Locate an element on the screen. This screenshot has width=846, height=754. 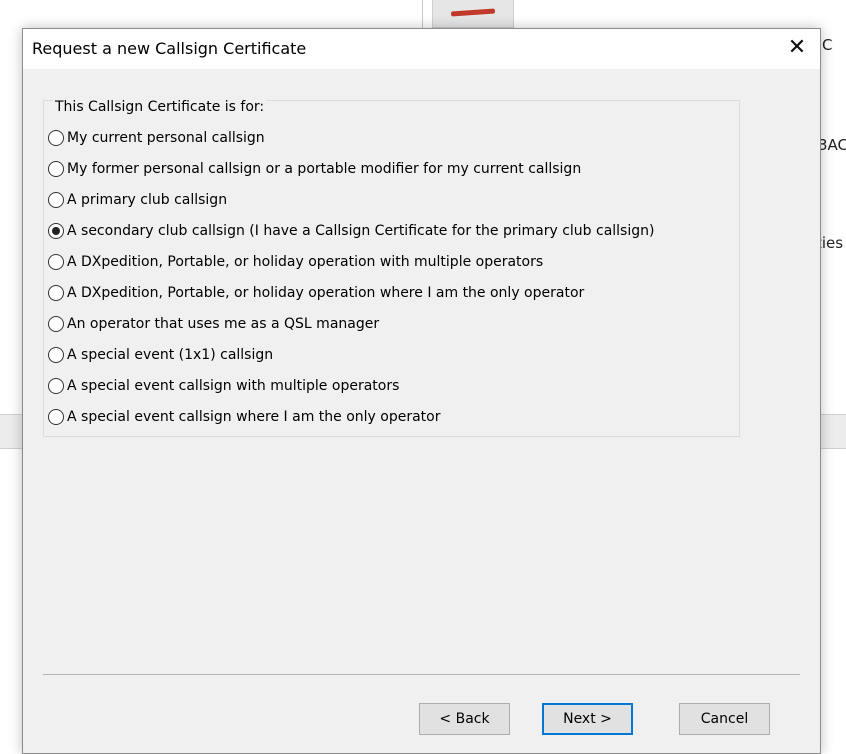
background-divider is located at coordinates (422, 15).